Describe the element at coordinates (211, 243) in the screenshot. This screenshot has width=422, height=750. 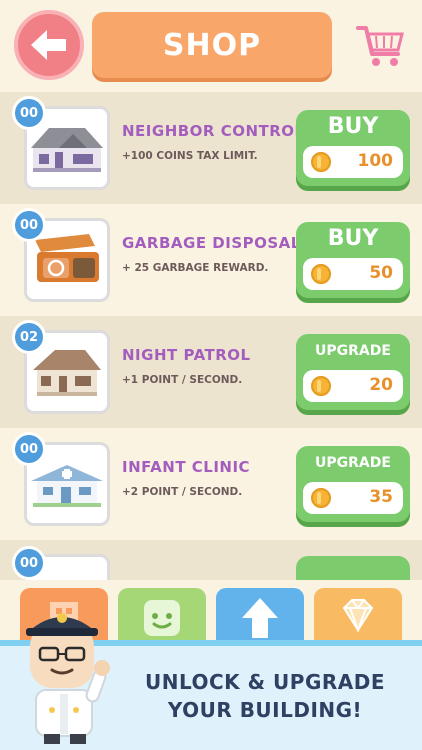
I see `item-name: GARBAGE DISPOSAL` at that location.